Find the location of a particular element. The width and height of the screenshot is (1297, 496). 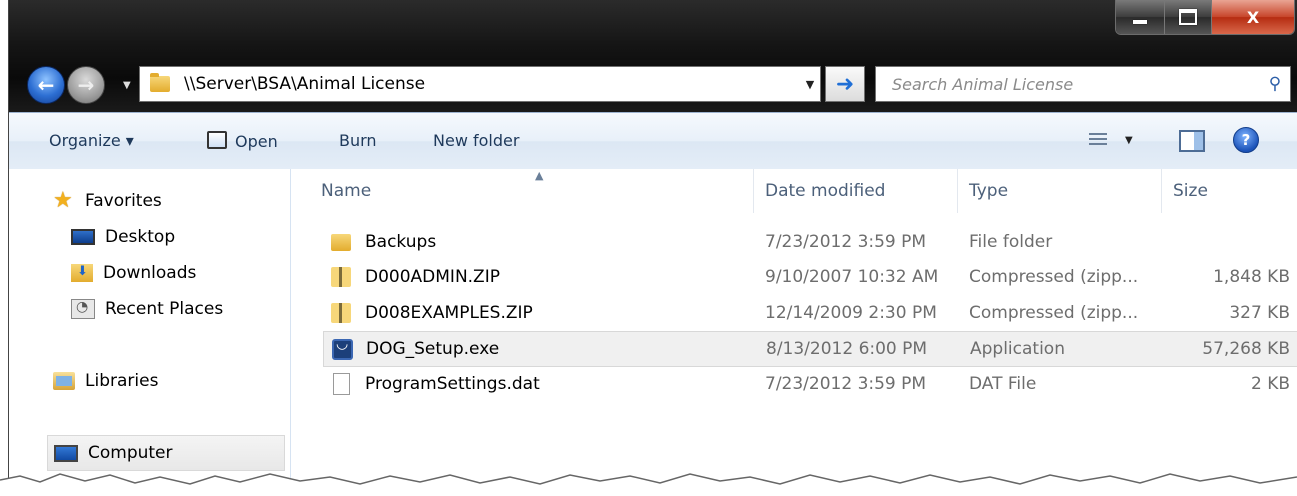

nav-item-label: Desktop is located at coordinates (140, 237).